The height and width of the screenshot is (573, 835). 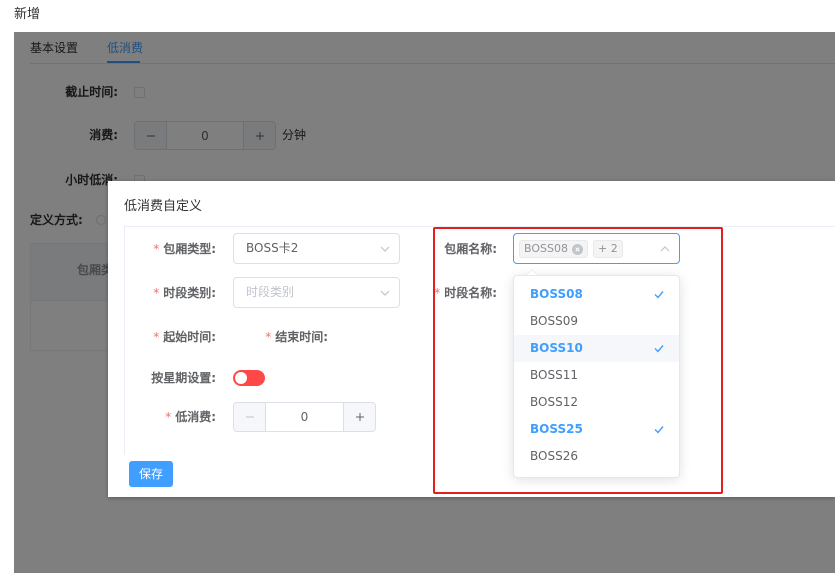 I want to click on dialog-title: 低消费自定义, so click(x=163, y=206).